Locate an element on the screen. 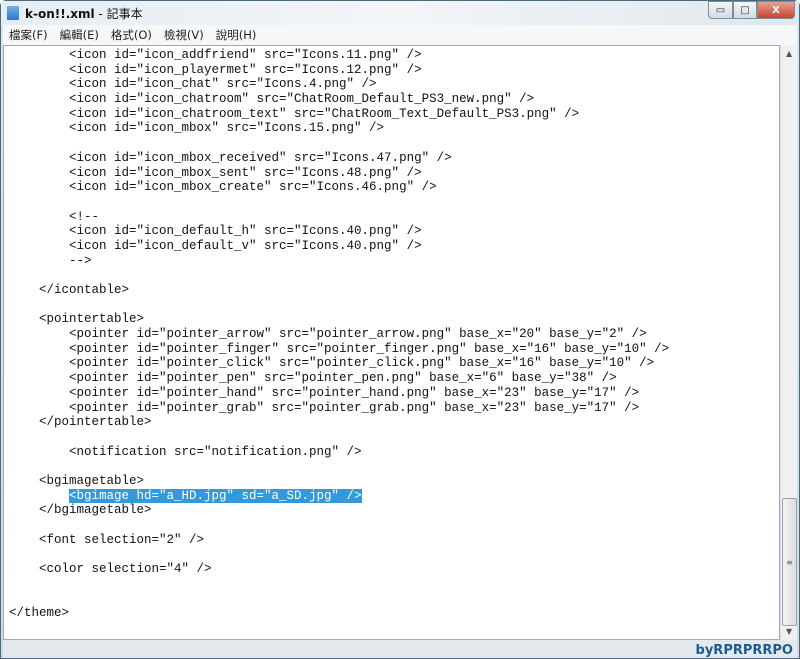 The height and width of the screenshot is (659, 800). grip-icon: ≡ is located at coordinates (789, 562).